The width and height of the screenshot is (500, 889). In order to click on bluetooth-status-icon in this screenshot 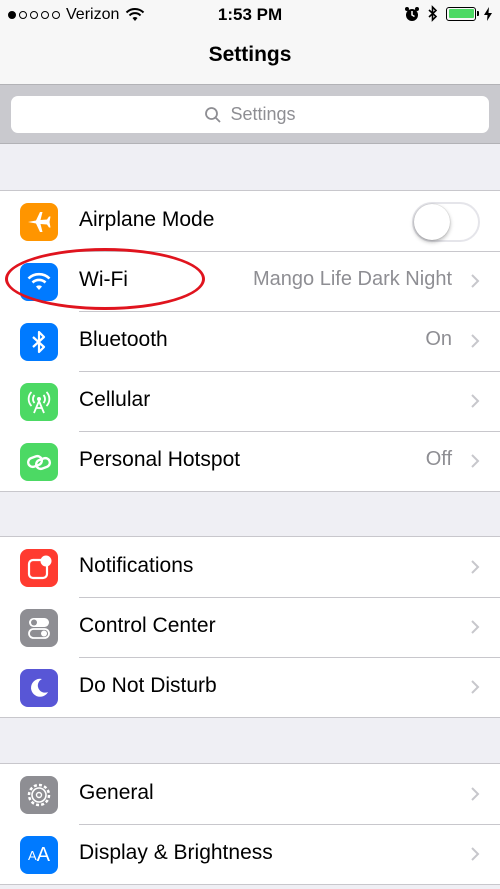, I will do `click(433, 13)`.